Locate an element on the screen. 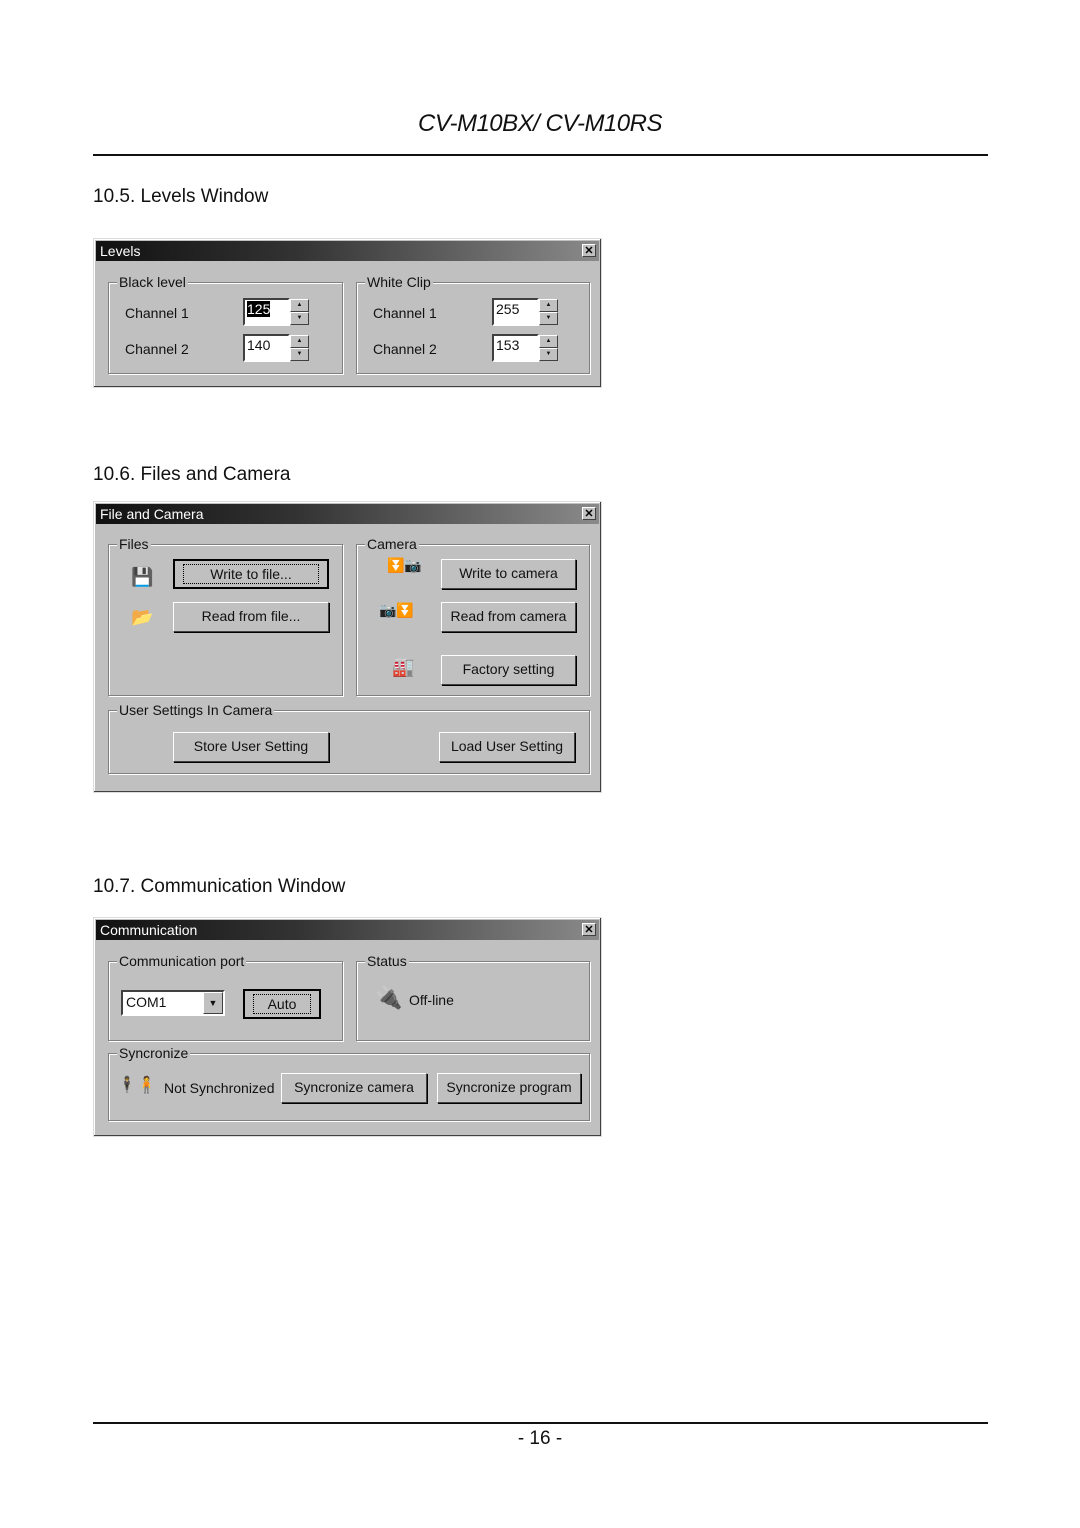  load-user-setting-button: Load User Setting is located at coordinates (507, 747).